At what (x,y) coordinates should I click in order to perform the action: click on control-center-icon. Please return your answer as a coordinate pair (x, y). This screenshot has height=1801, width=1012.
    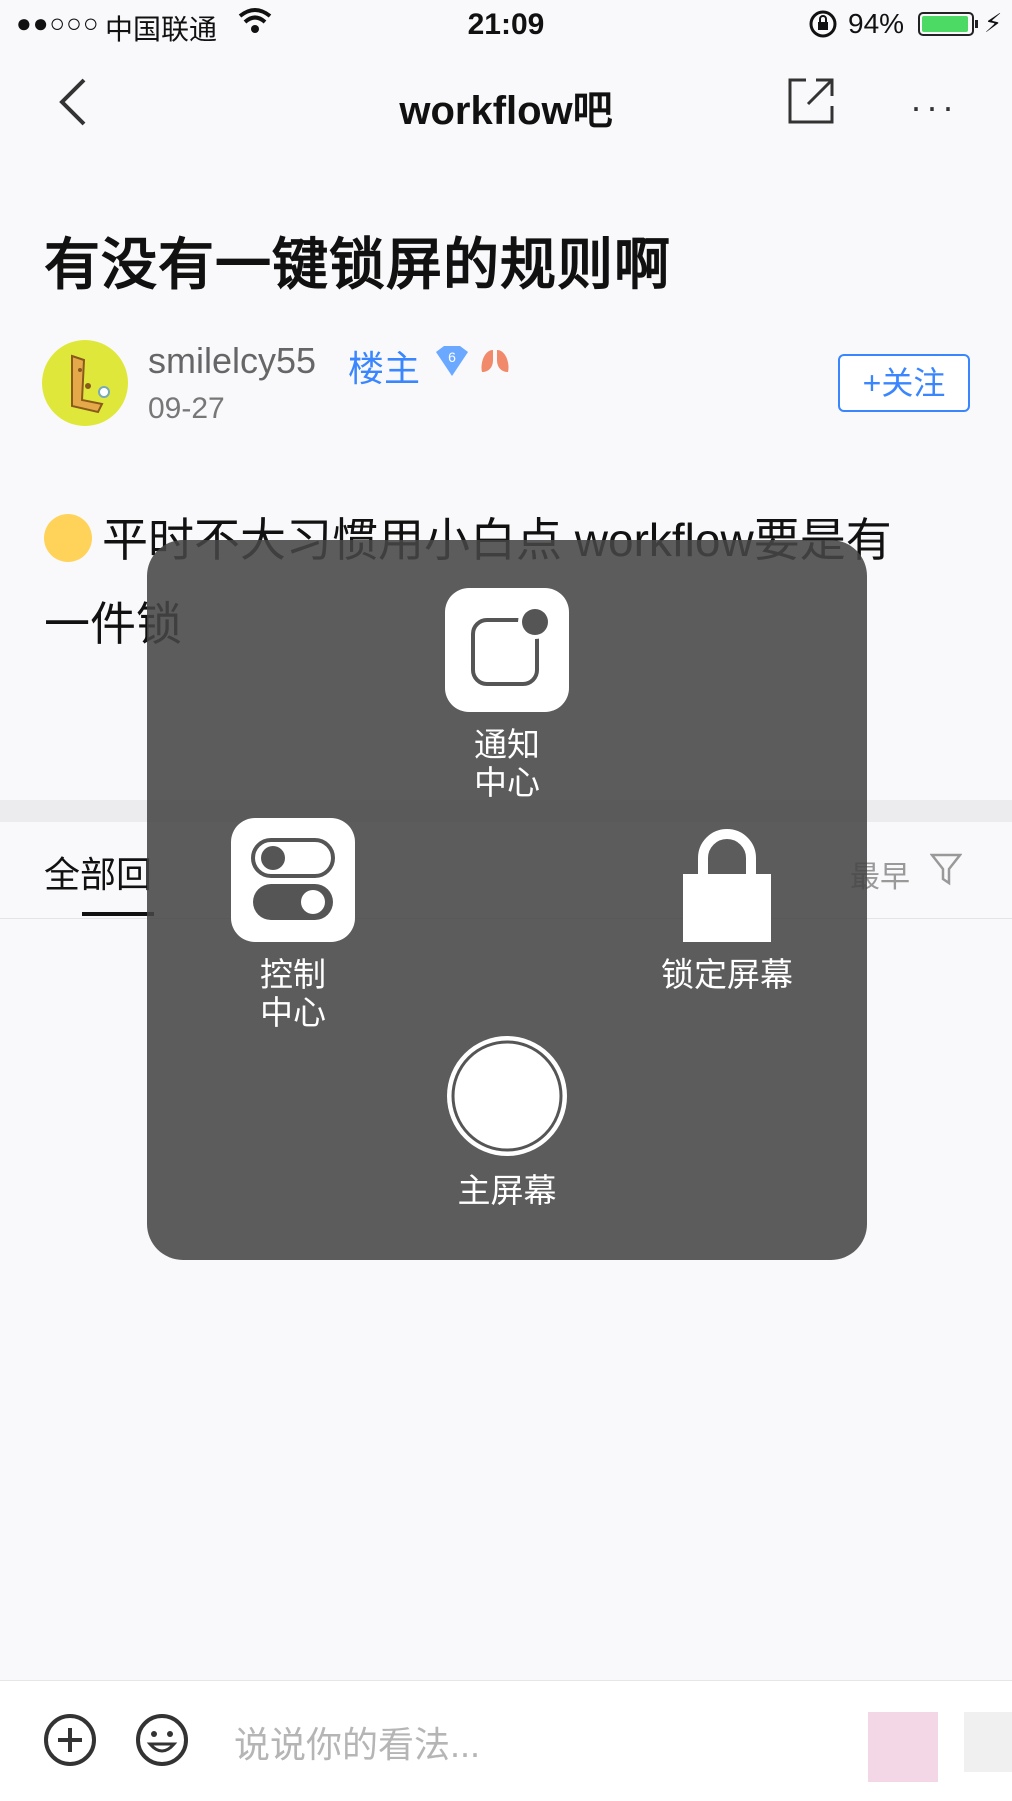
    Looking at the image, I should click on (293, 880).